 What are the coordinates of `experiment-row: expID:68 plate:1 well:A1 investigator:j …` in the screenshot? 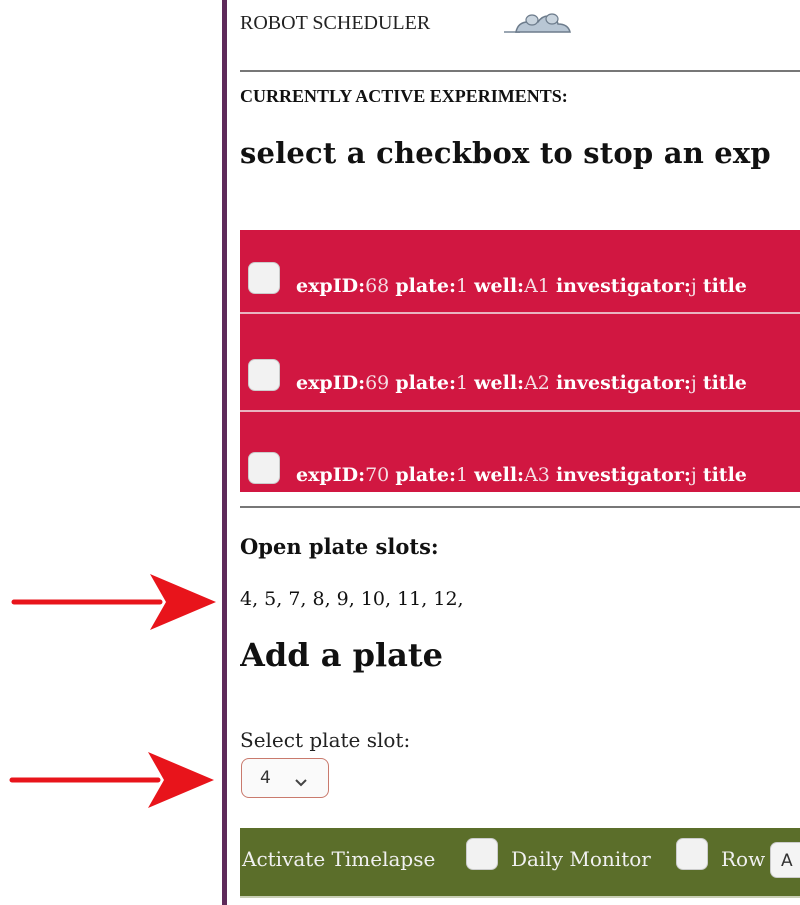 It's located at (520, 272).